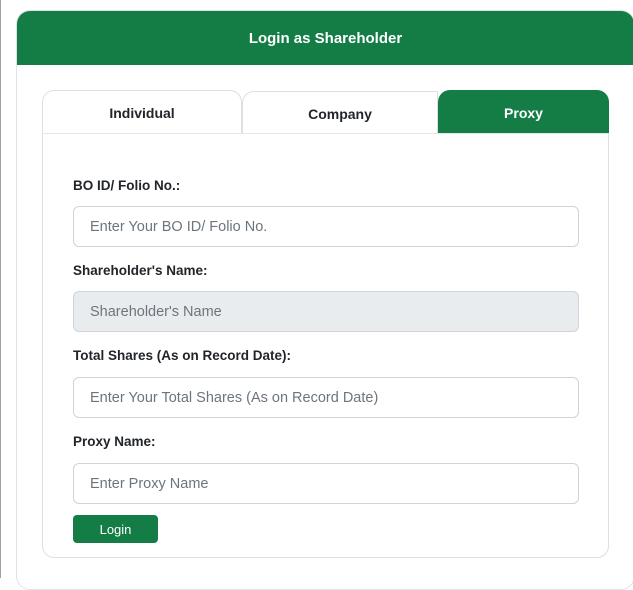  Describe the element at coordinates (182, 355) in the screenshot. I see `total-shares-label: Total Shares (As on Record Date):` at that location.